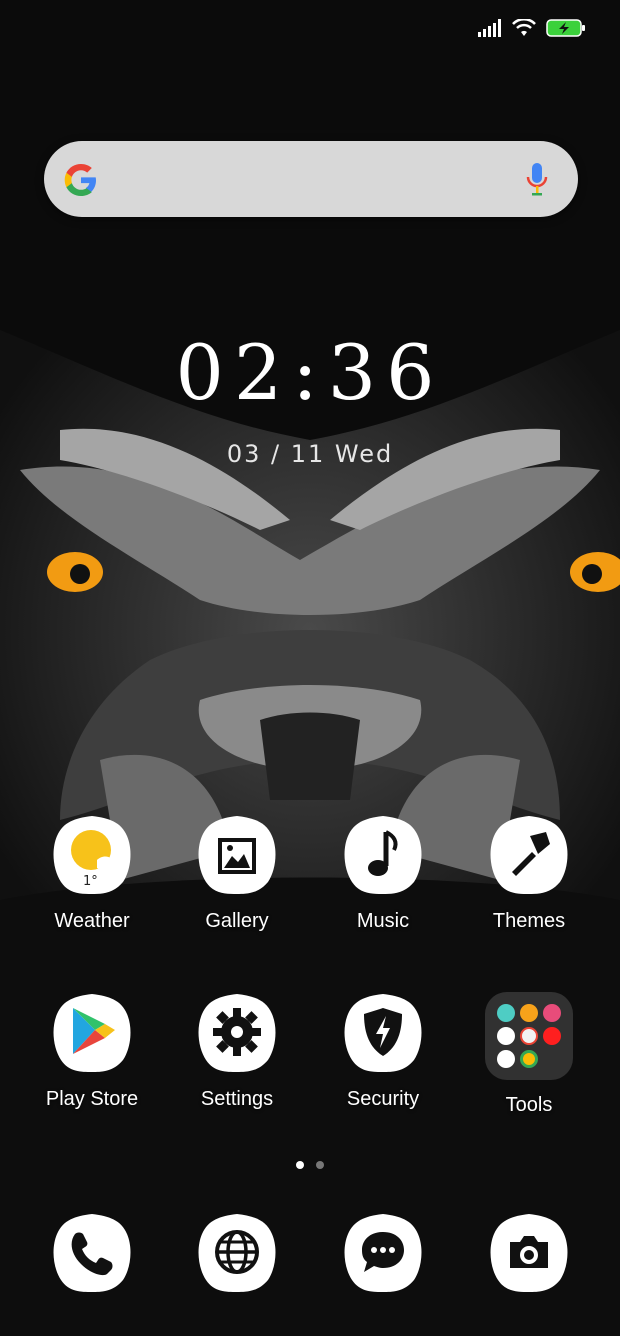 The width and height of the screenshot is (620, 1336). I want to click on weather-icon: 1°, so click(92, 855).